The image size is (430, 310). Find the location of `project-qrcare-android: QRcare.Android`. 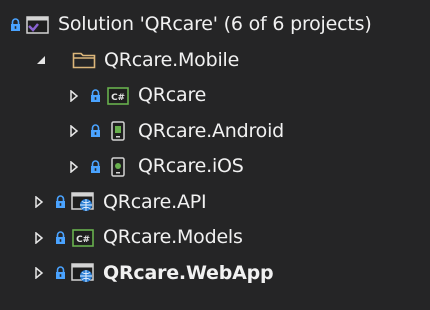

project-qrcare-android: QRcare.Android is located at coordinates (215, 132).